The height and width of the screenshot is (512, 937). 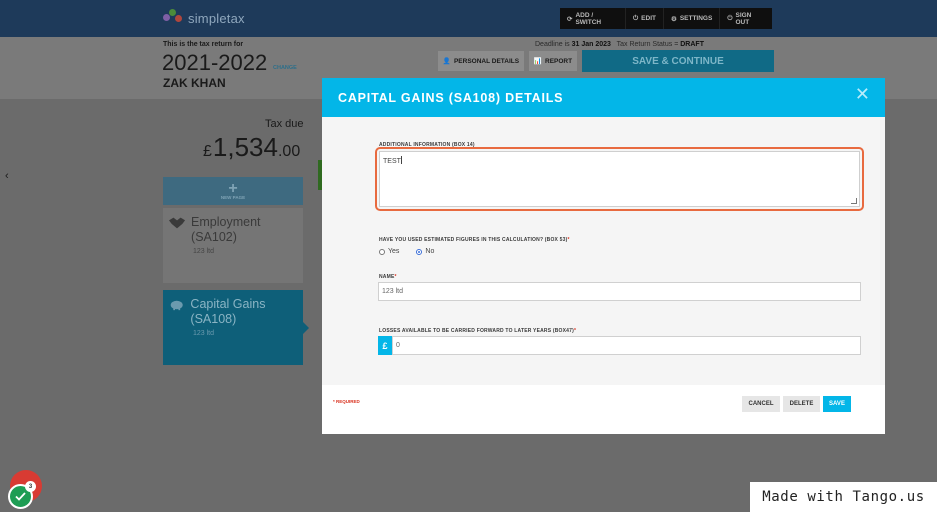 I want to click on additional-info-textarea: TEST, so click(x=619, y=179).